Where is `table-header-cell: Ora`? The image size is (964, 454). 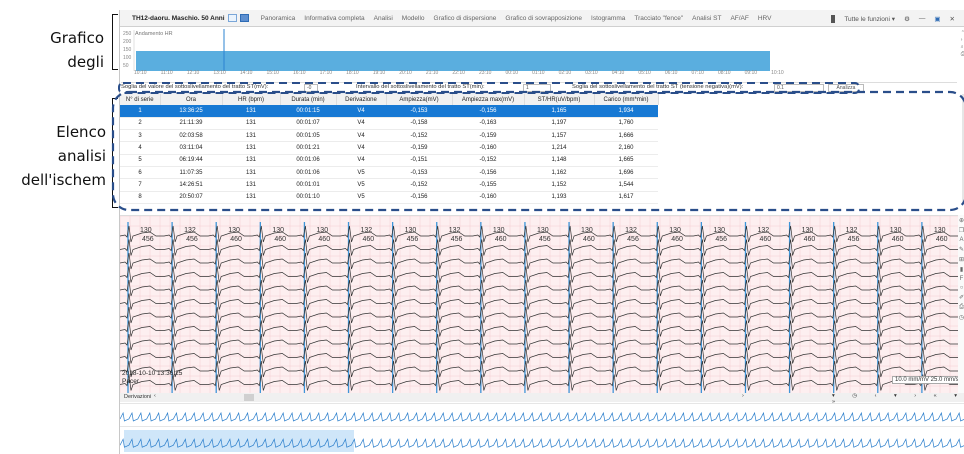
table-header-cell: Ora is located at coordinates (191, 99).